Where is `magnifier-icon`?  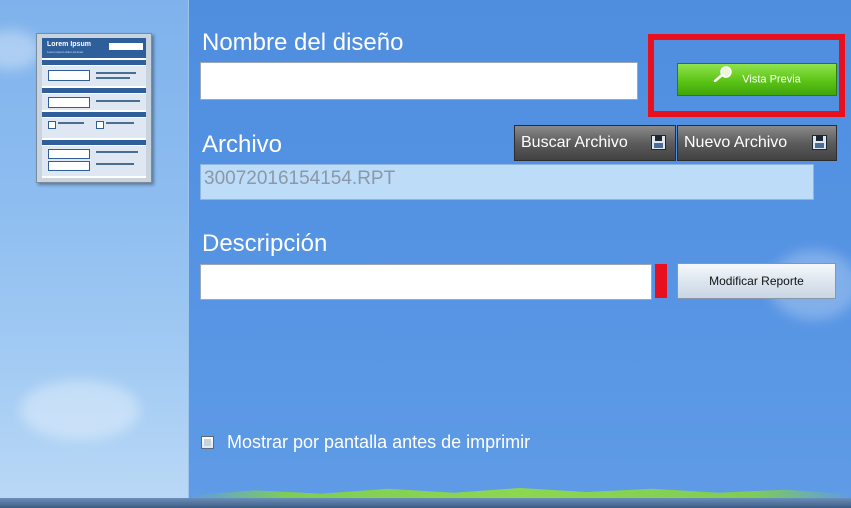
magnifier-icon is located at coordinates (723, 79).